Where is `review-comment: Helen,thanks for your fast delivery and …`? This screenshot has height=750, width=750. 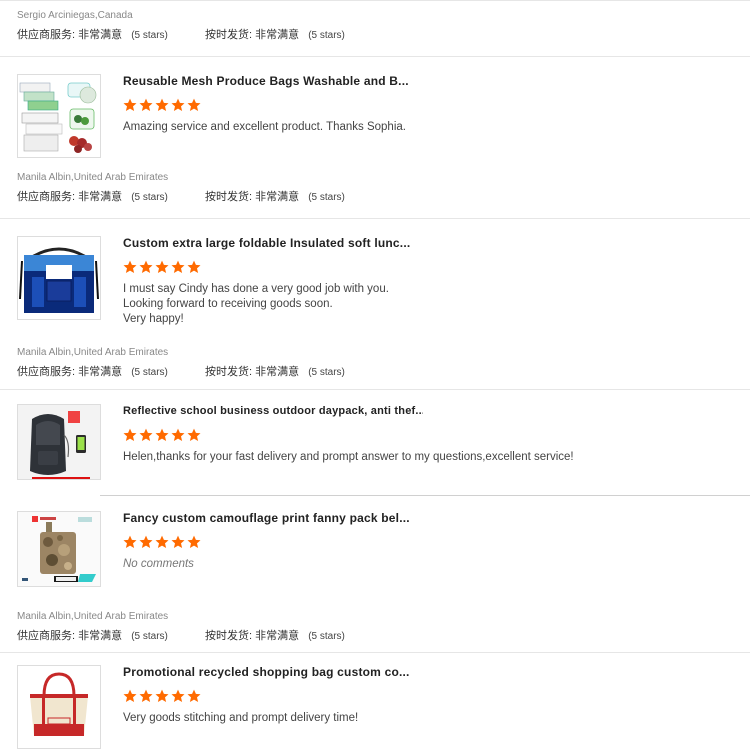 review-comment: Helen,thanks for your fast delivery and … is located at coordinates (348, 457).